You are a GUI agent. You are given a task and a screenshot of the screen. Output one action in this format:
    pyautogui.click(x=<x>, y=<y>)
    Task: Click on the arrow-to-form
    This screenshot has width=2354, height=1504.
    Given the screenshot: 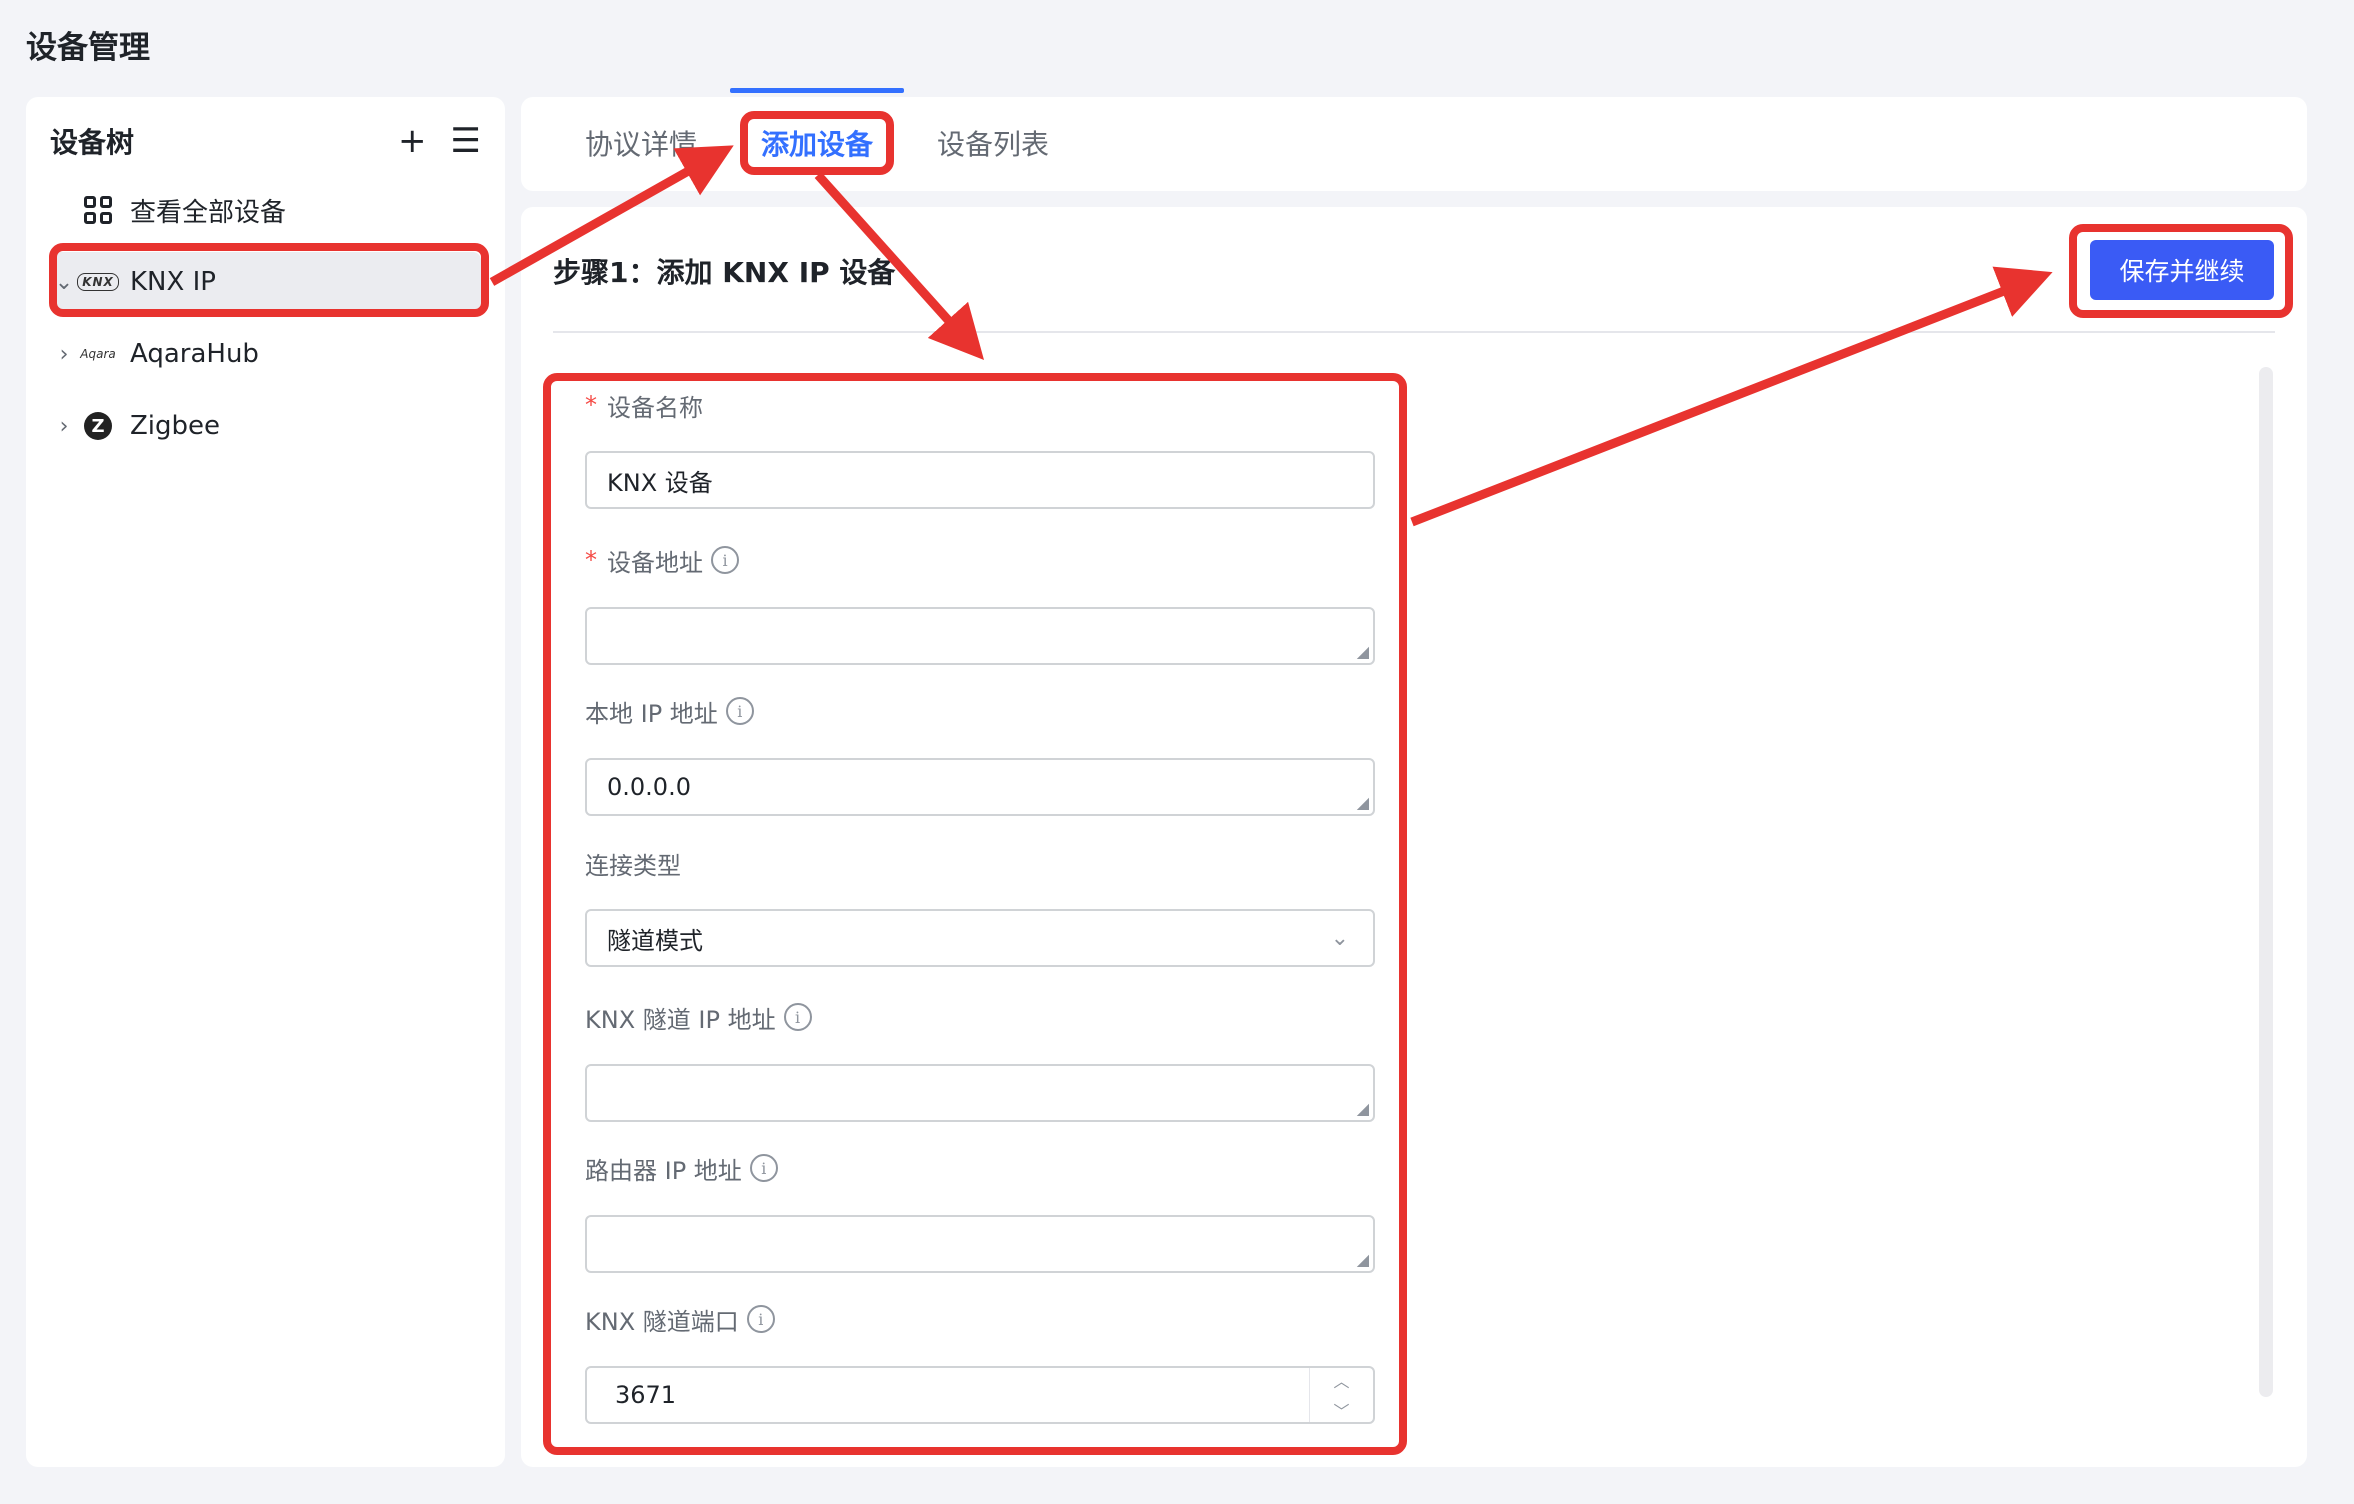 What is the action you would take?
    pyautogui.click(x=899, y=266)
    